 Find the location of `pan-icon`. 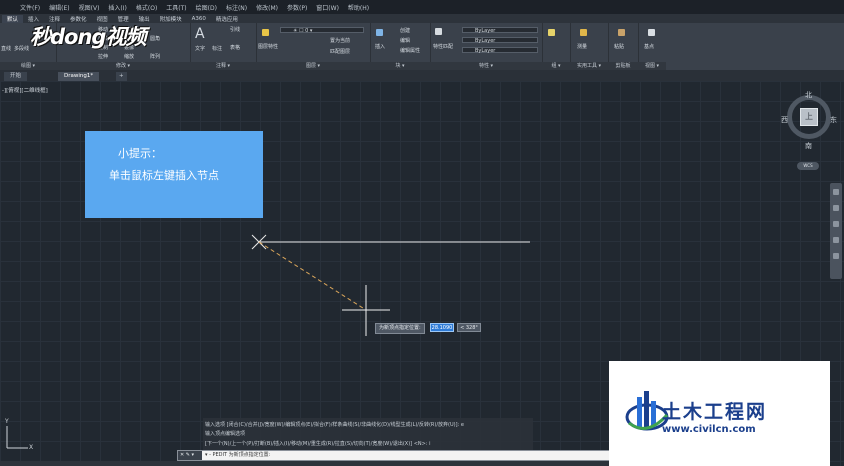

pan-icon is located at coordinates (836, 208).